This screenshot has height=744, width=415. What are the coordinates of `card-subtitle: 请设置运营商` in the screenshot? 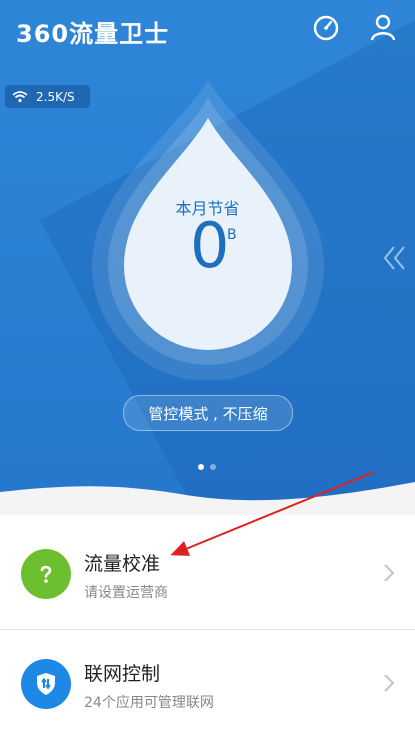 It's located at (126, 593).